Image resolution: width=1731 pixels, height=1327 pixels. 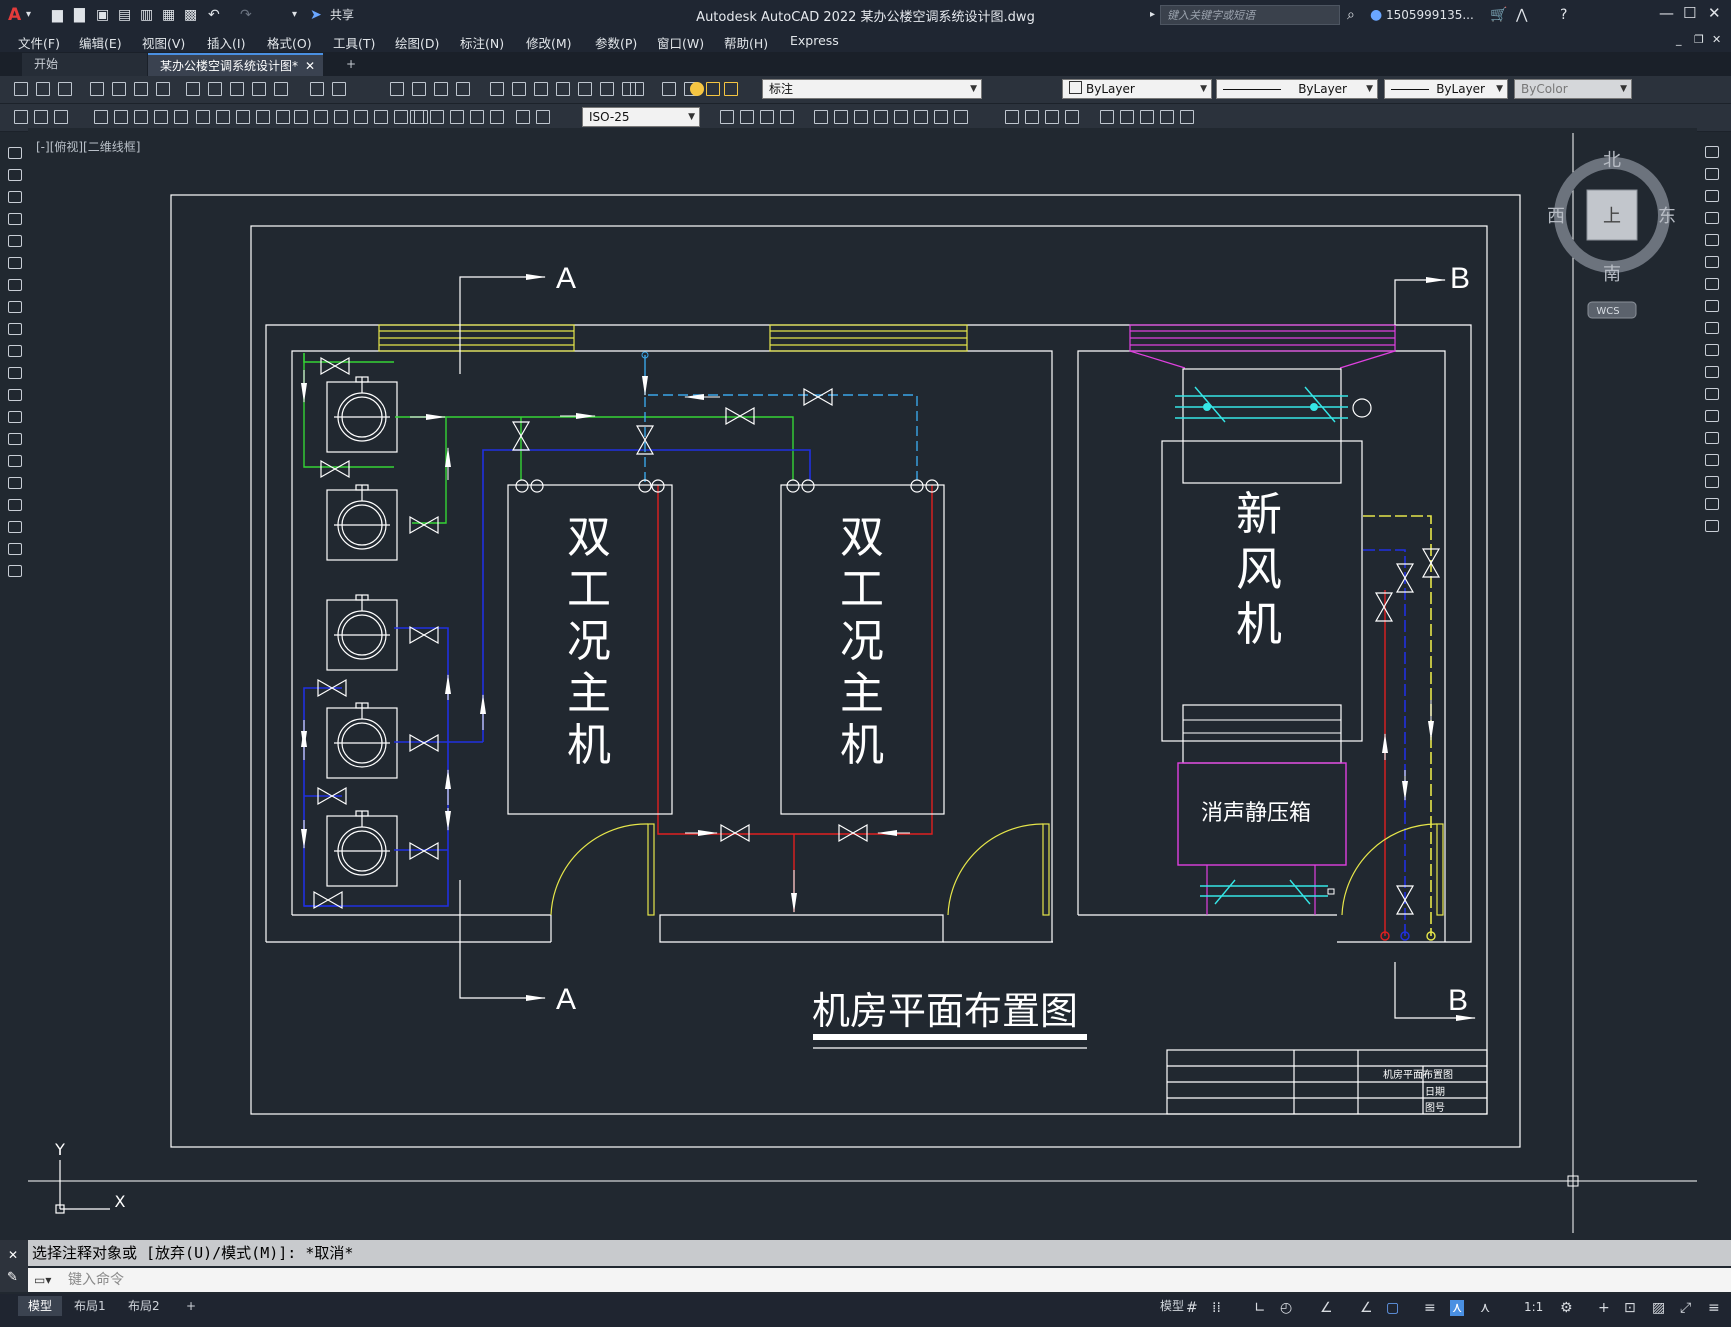 What do you see at coordinates (1351, 15) in the screenshot?
I see `search-icon: ⌕` at bounding box center [1351, 15].